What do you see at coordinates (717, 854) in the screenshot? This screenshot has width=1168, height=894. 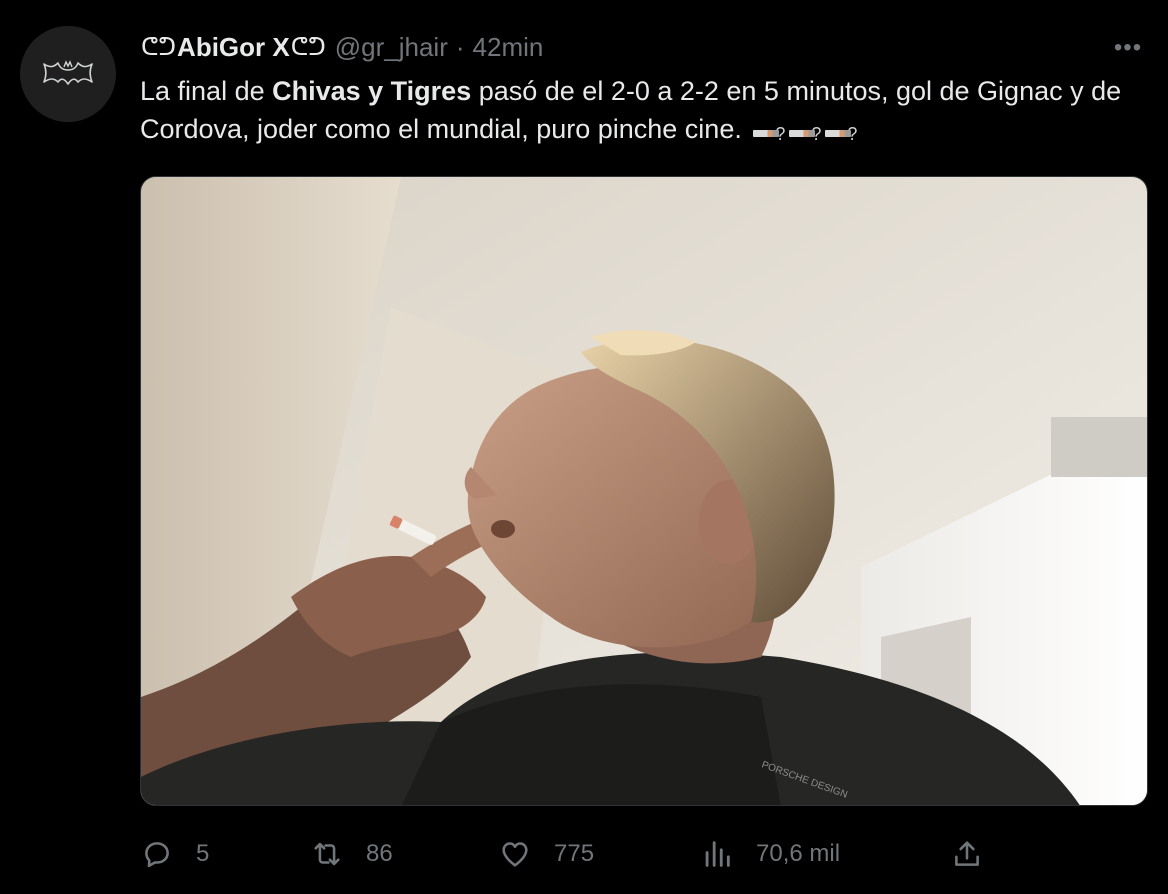 I see `views-icon` at bounding box center [717, 854].